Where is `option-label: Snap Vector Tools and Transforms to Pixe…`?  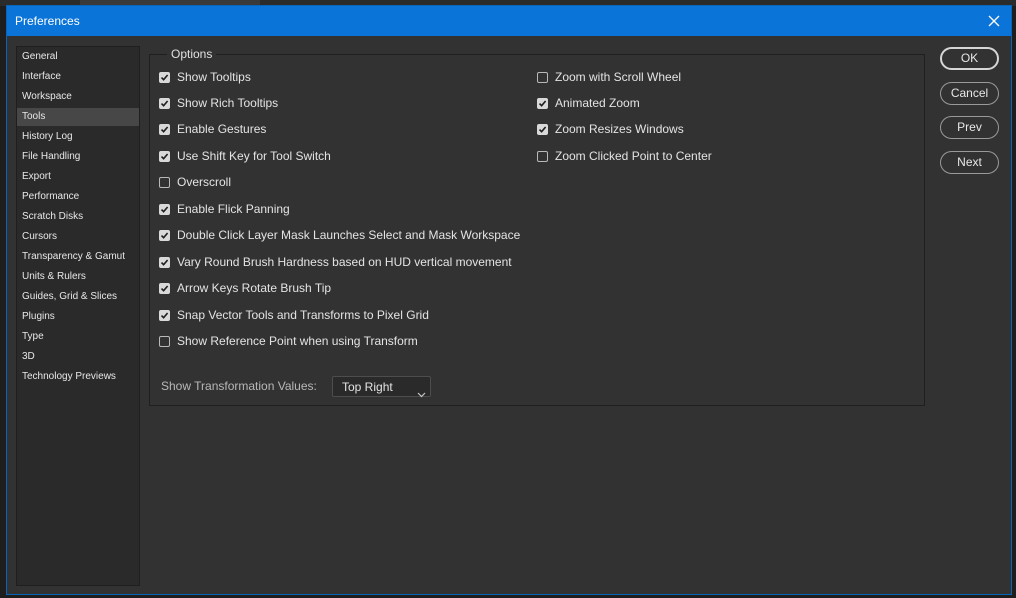 option-label: Snap Vector Tools and Transforms to Pixe… is located at coordinates (303, 315).